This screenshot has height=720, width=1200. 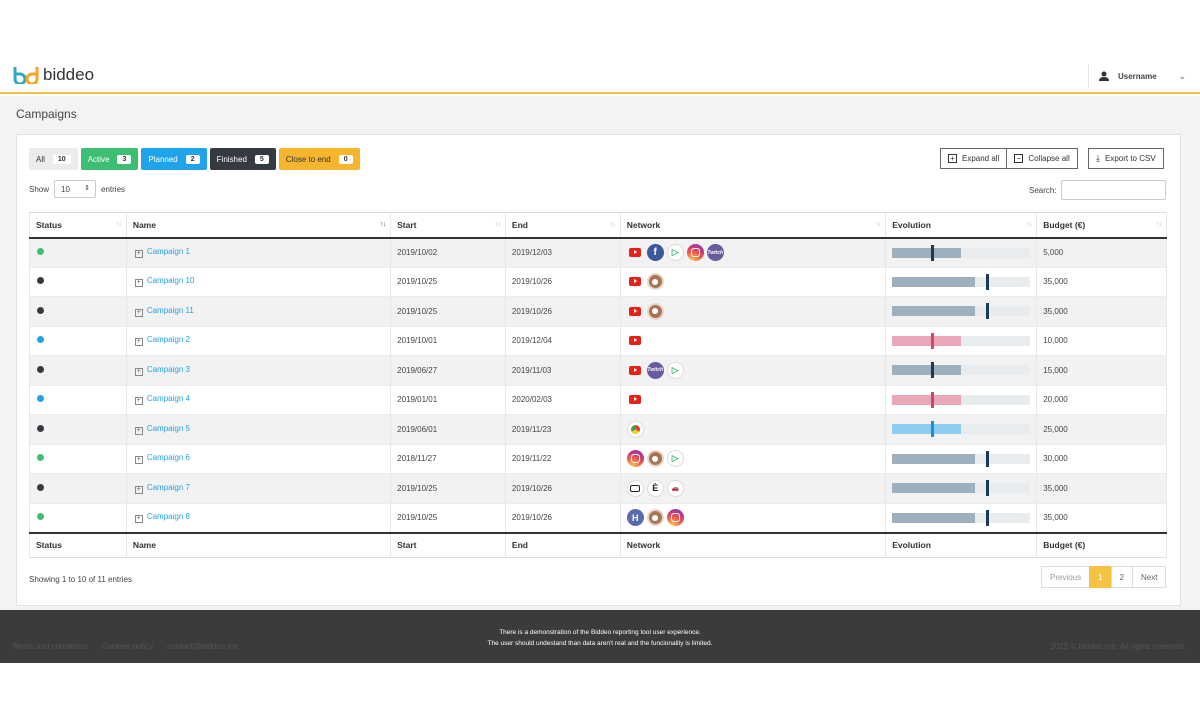 I want to click on campaign-link: Campaign 7, so click(x=168, y=487).